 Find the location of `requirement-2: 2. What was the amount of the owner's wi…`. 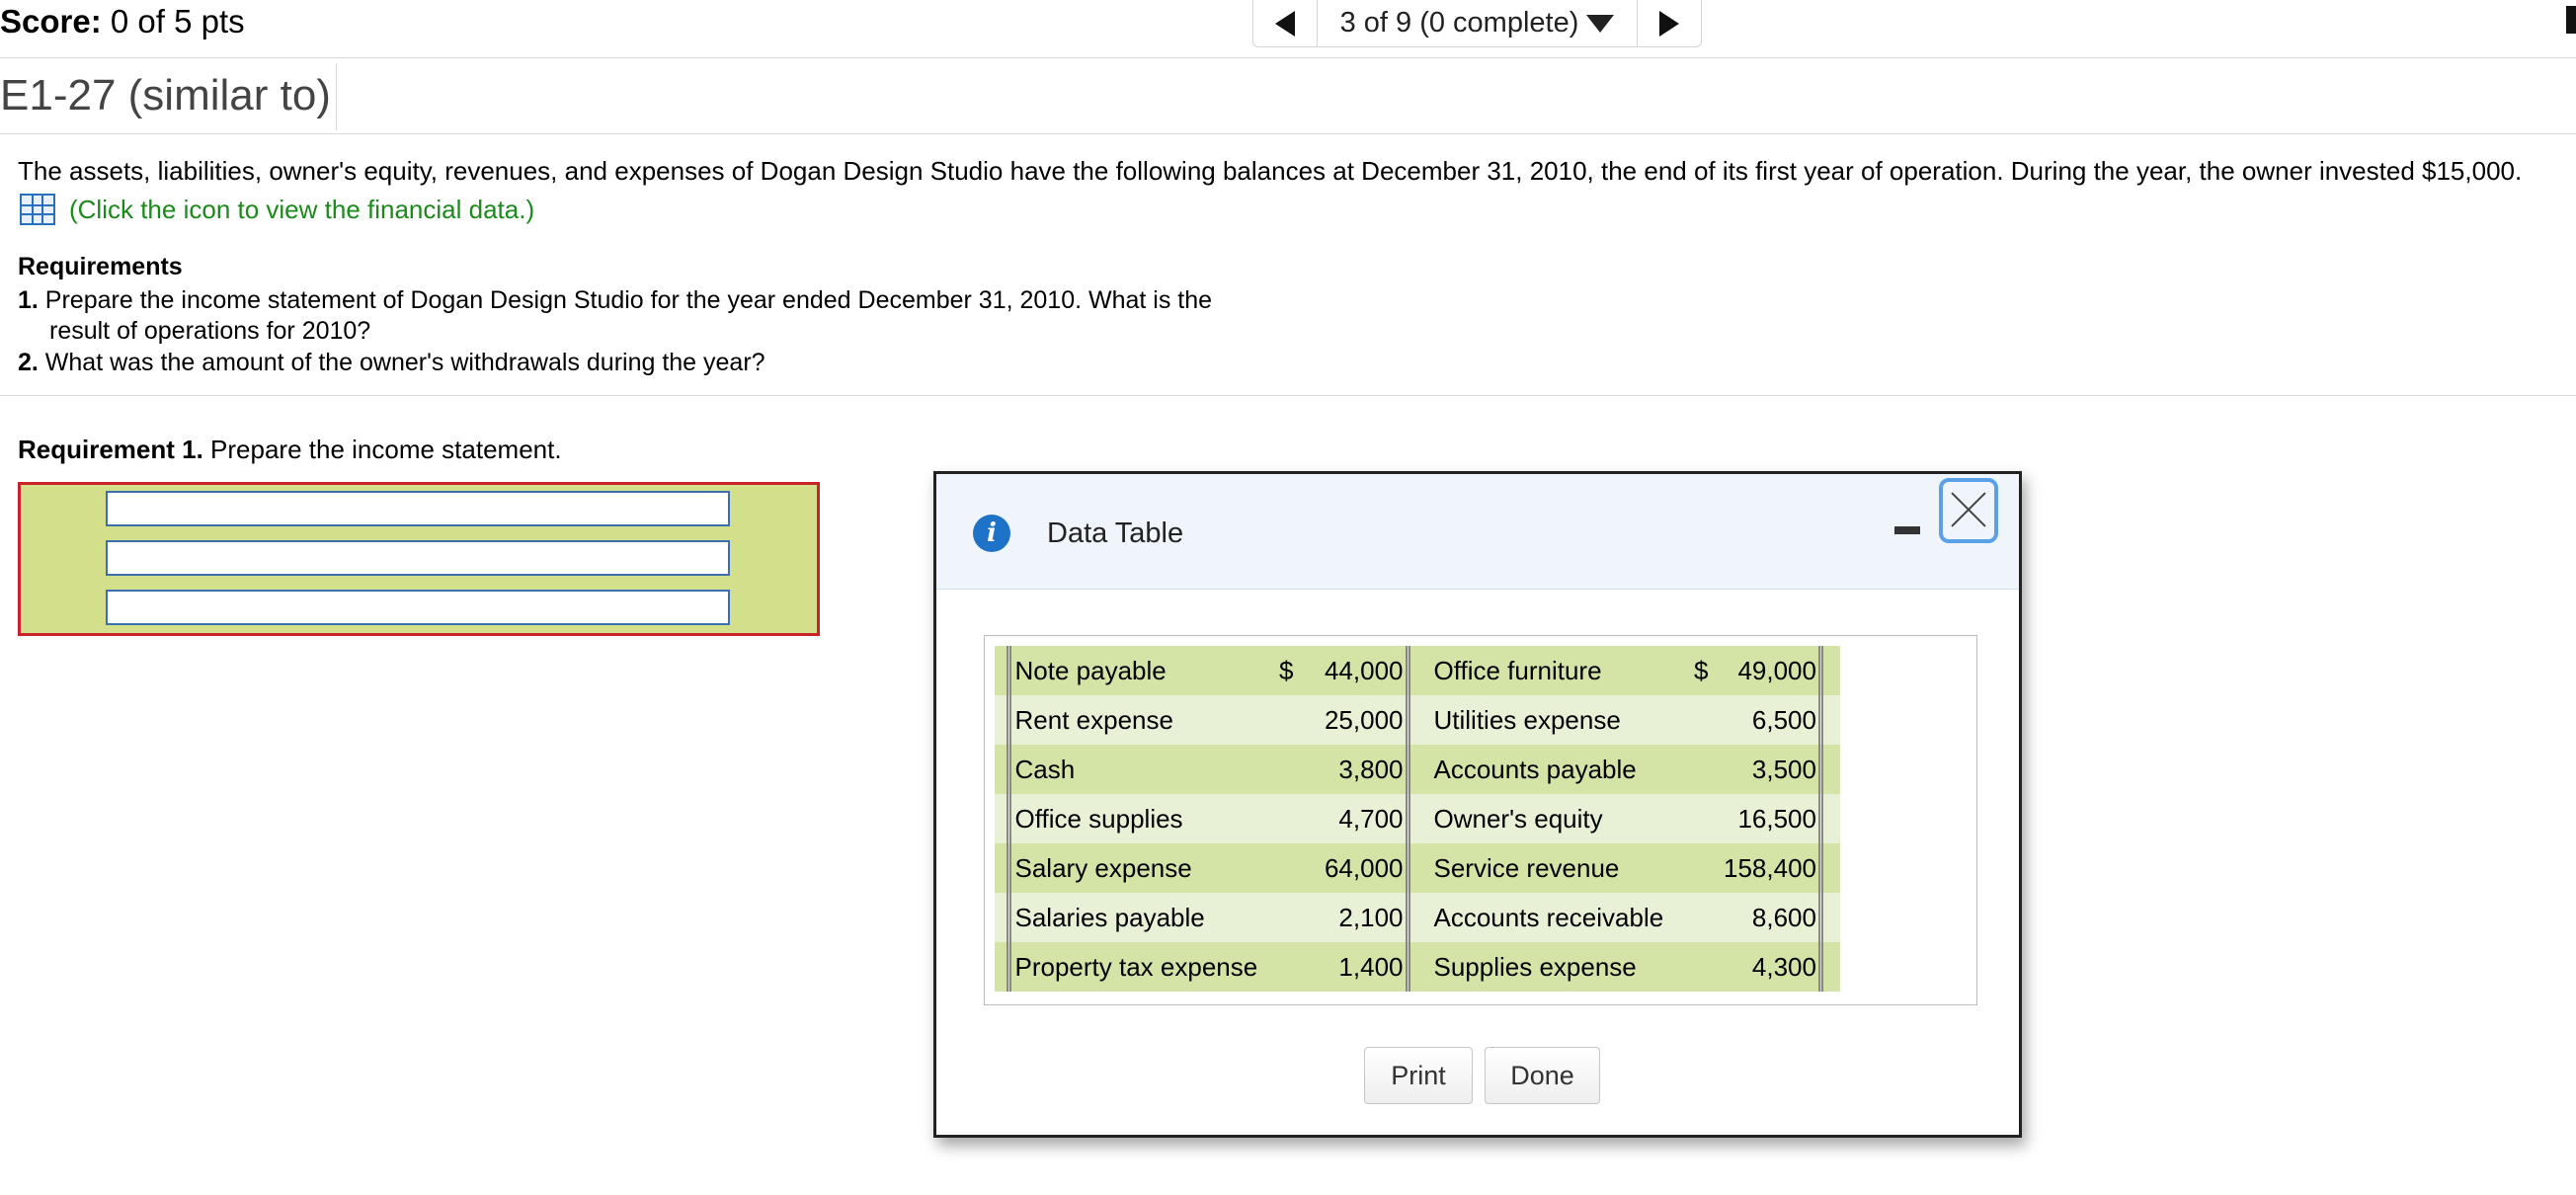

requirement-2: 2. What was the amount of the owner's wi… is located at coordinates (391, 363).